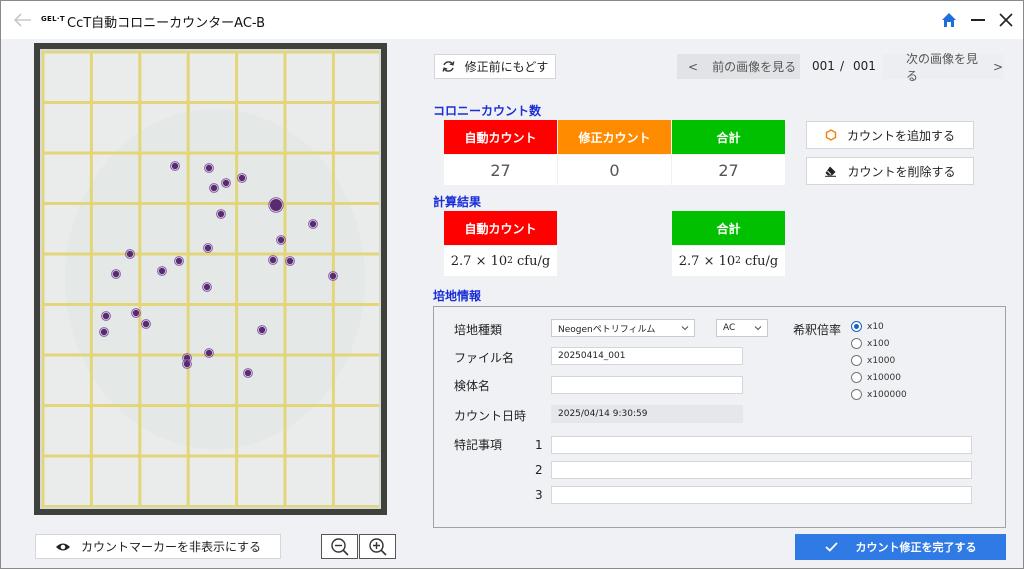 Image resolution: width=1024 pixels, height=569 pixels. Describe the element at coordinates (171, 547) in the screenshot. I see `toggle-markers-label: カウントマーカーを非表示にする` at that location.